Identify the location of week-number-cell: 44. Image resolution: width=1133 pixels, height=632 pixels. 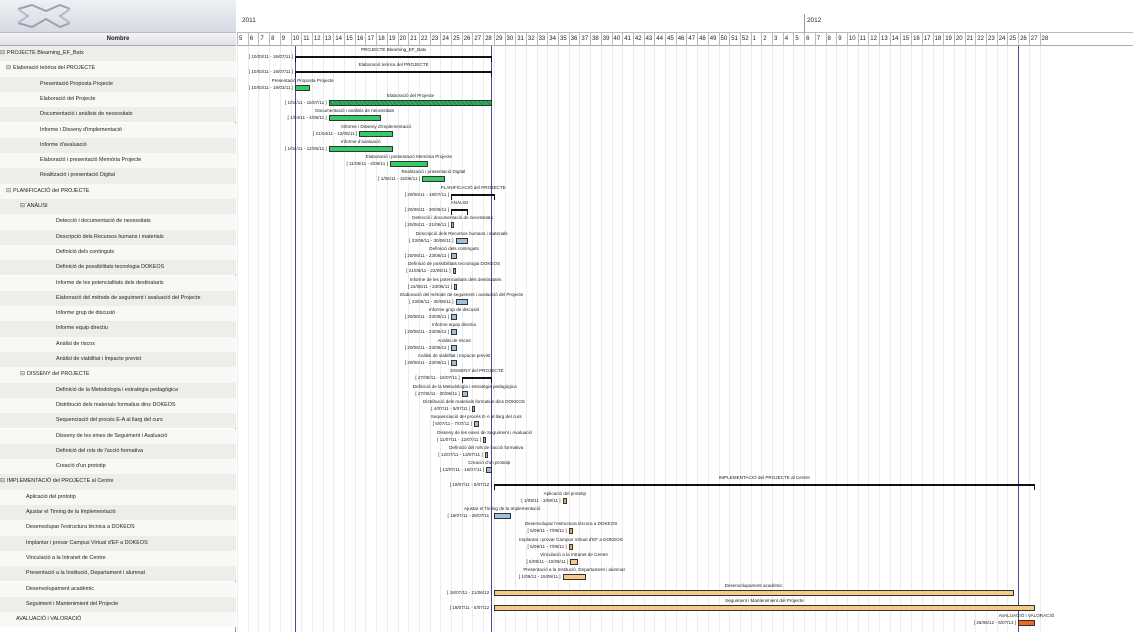
(659, 39).